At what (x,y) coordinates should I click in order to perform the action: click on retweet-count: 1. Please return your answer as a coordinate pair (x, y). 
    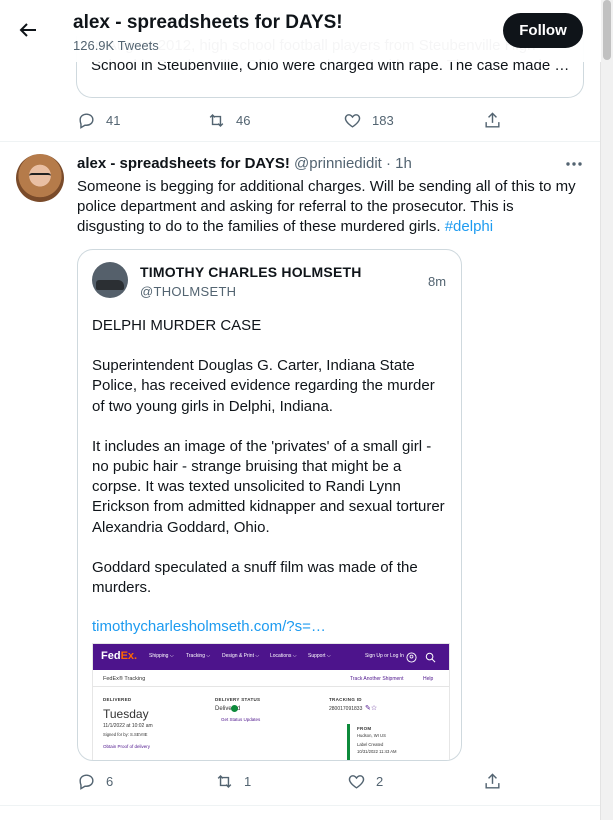
    Looking at the image, I should click on (248, 781).